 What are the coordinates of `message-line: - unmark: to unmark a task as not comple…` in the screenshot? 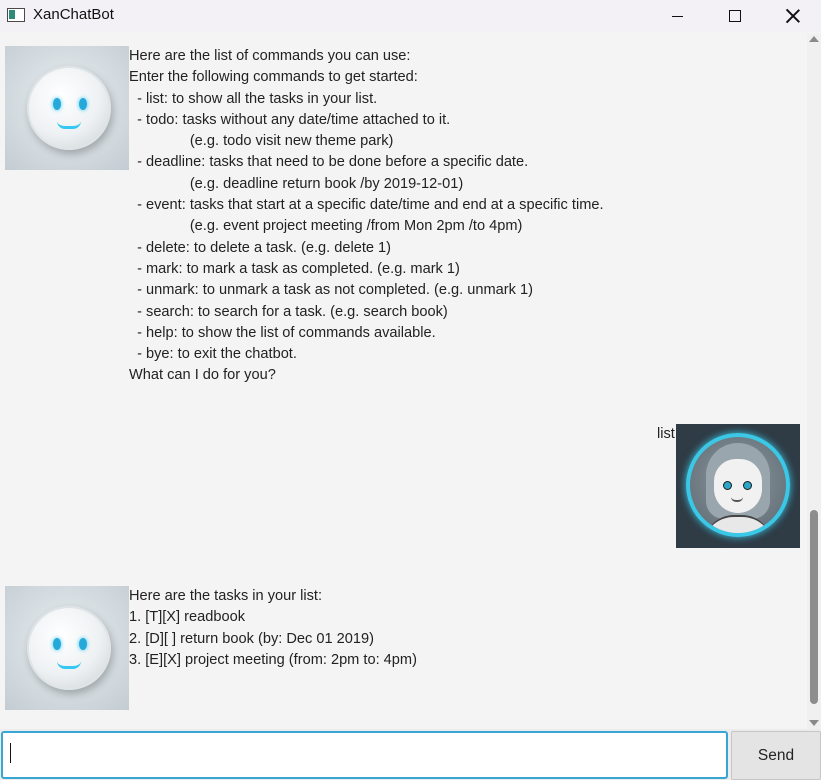 It's located at (331, 290).